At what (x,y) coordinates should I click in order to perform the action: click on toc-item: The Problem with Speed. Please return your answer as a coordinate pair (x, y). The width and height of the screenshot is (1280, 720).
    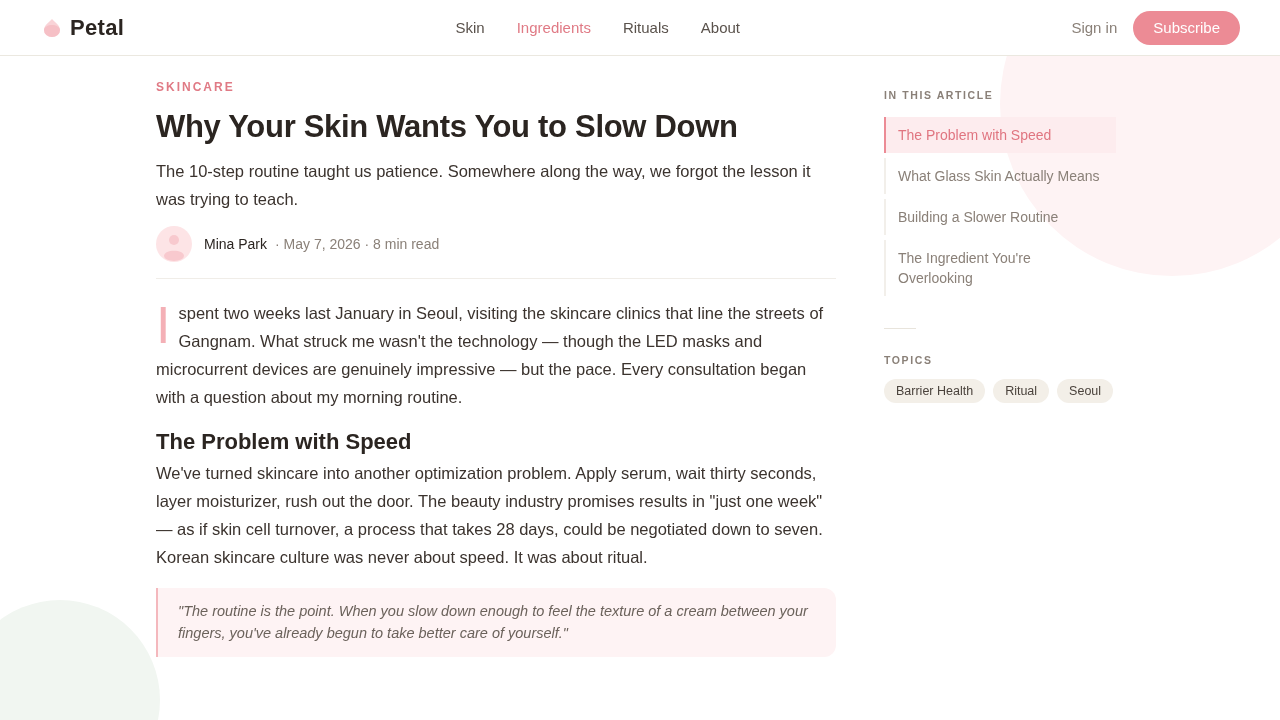
    Looking at the image, I should click on (1000, 135).